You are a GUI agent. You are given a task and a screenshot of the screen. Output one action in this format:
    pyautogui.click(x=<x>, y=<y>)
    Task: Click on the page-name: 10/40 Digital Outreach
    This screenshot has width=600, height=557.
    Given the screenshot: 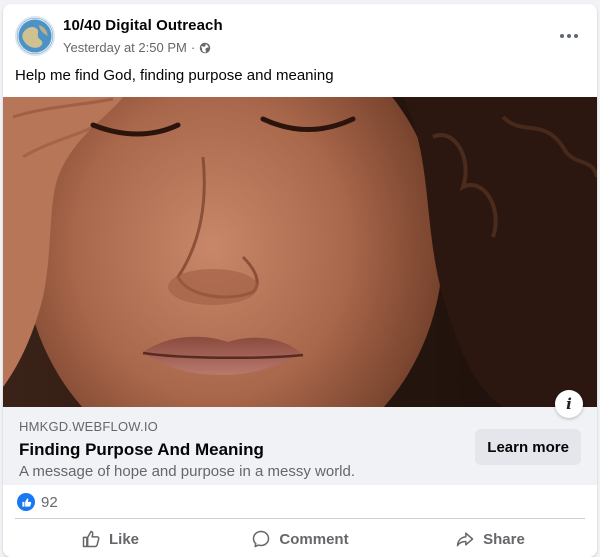 What is the action you would take?
    pyautogui.click(x=143, y=25)
    